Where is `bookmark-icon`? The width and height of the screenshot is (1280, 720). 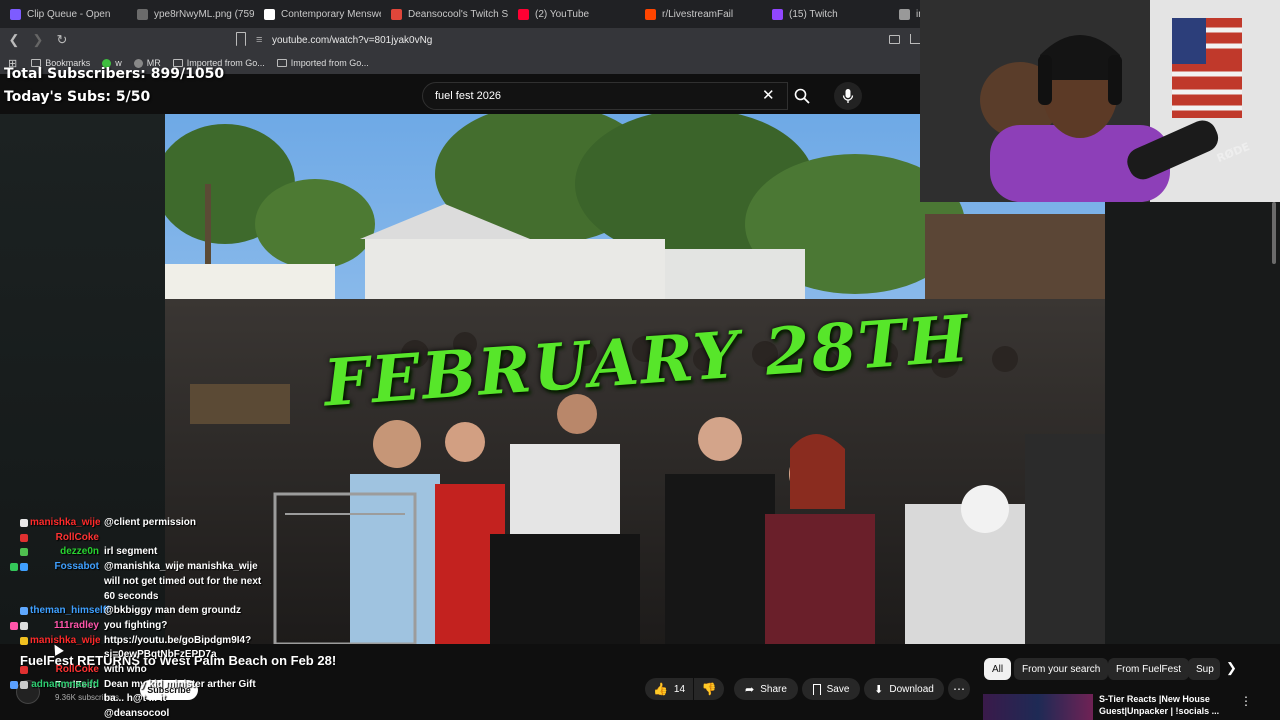 bookmark-icon is located at coordinates (816, 689).